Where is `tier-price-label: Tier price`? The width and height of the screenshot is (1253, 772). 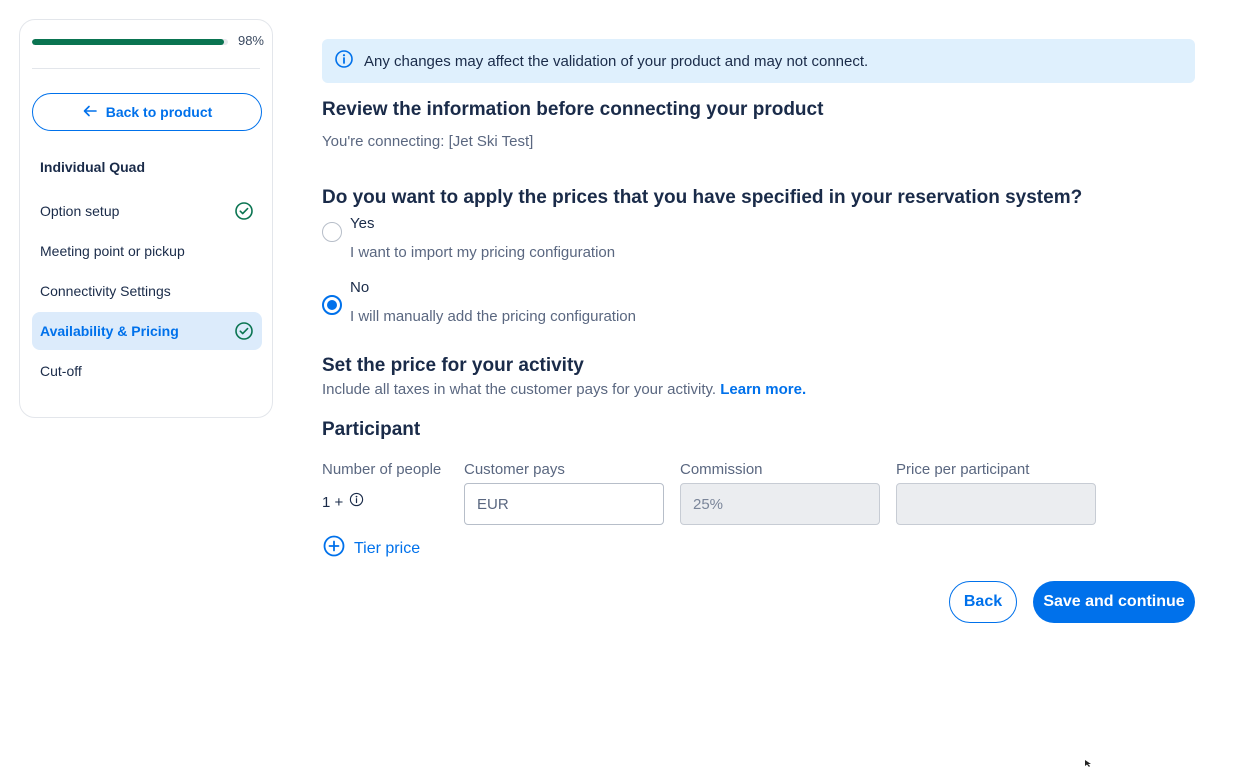 tier-price-label: Tier price is located at coordinates (387, 548).